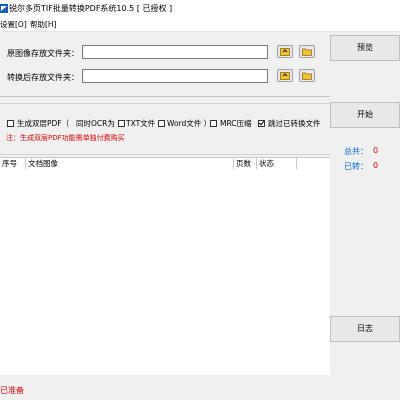 The height and width of the screenshot is (400, 400). I want to click on preview-button: 预览, so click(365, 48).